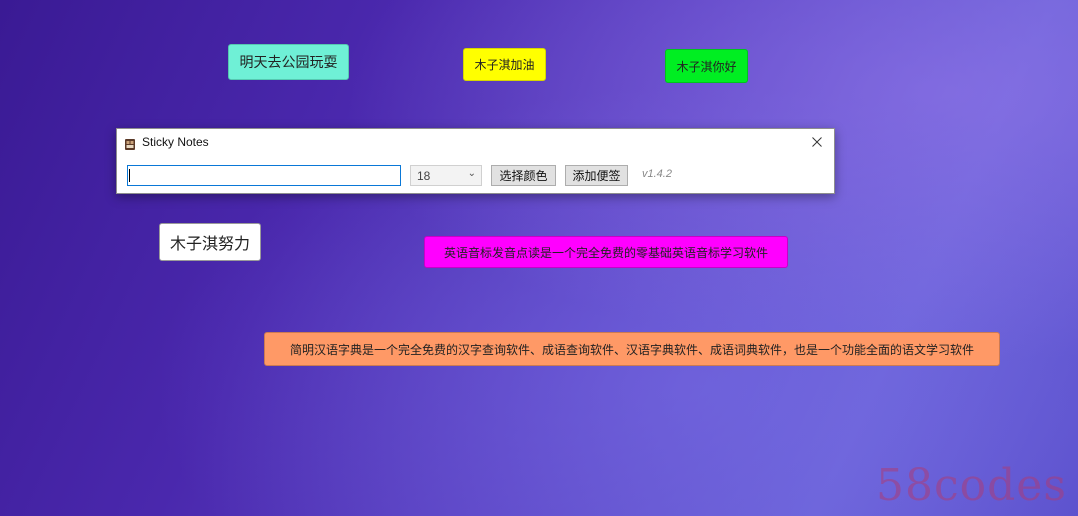 The image size is (1078, 516). Describe the element at coordinates (523, 175) in the screenshot. I see `choose-color-button: 选择颜色` at that location.